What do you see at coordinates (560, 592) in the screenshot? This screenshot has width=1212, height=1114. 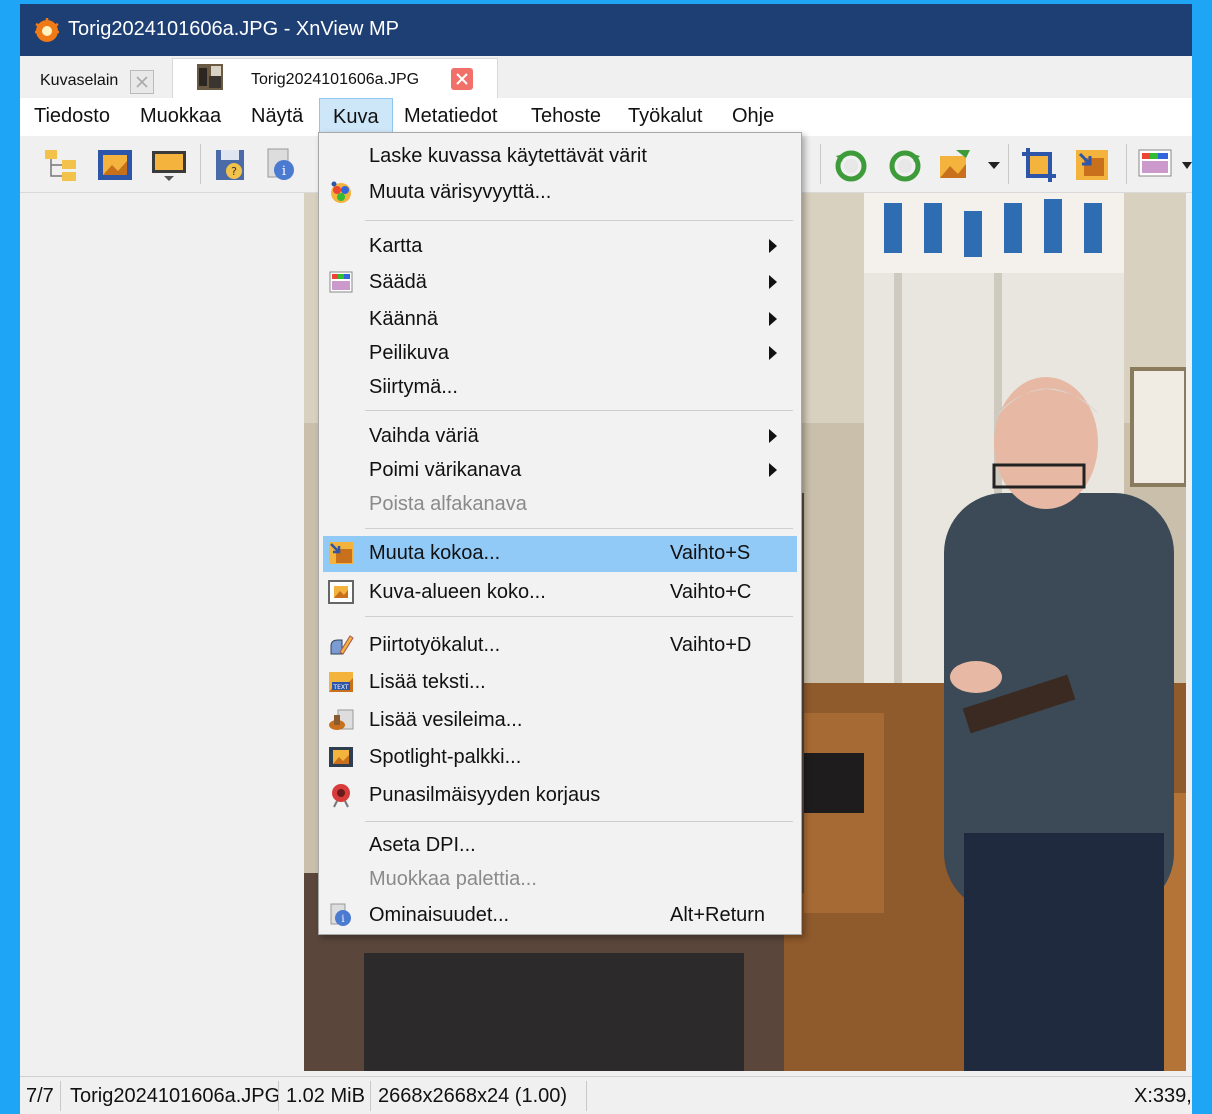 I see `menu-item-kuva-alueen-koko: Kuva-alueen koko... Vaihto+C` at bounding box center [560, 592].